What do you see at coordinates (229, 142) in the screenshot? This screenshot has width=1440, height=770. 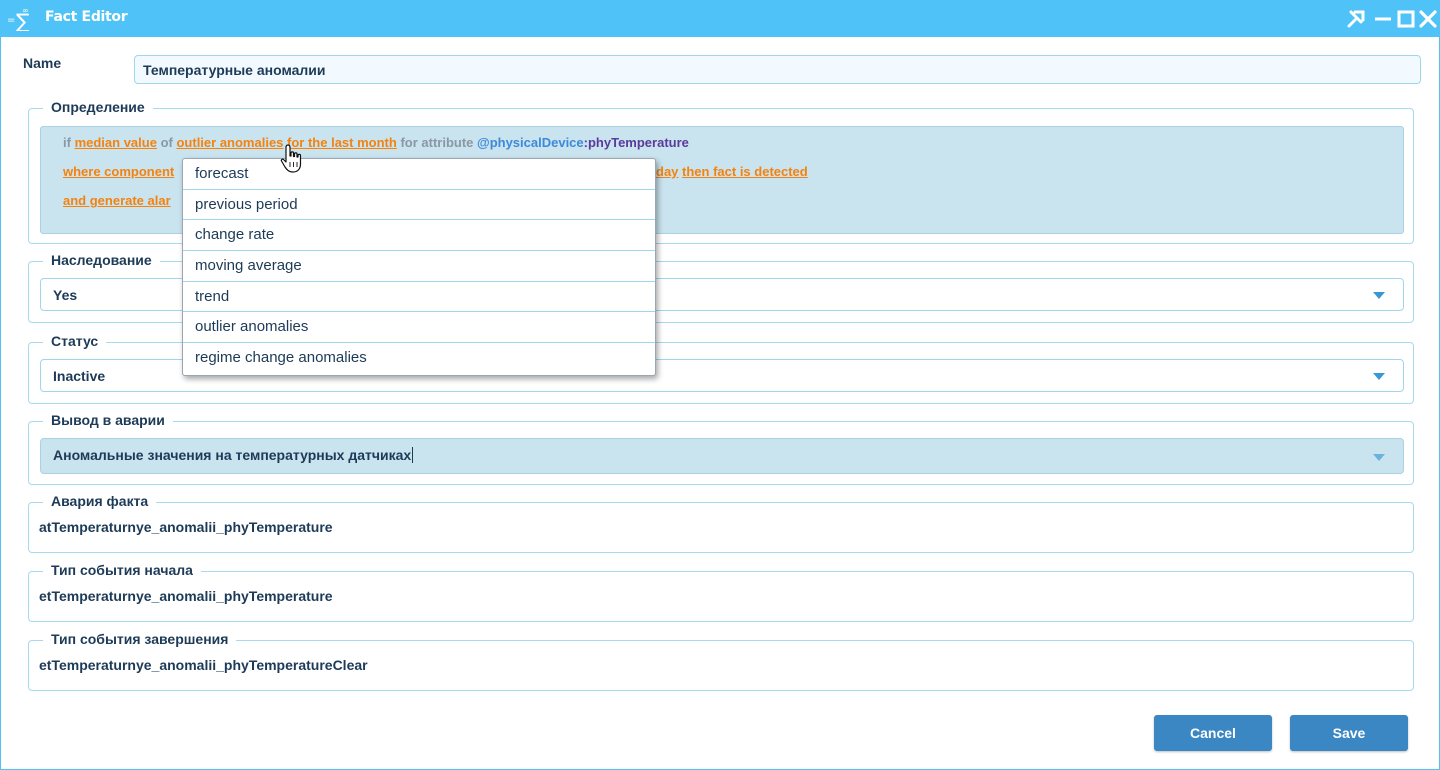 I see `outlier-anomalies-link: outlier anomalies` at bounding box center [229, 142].